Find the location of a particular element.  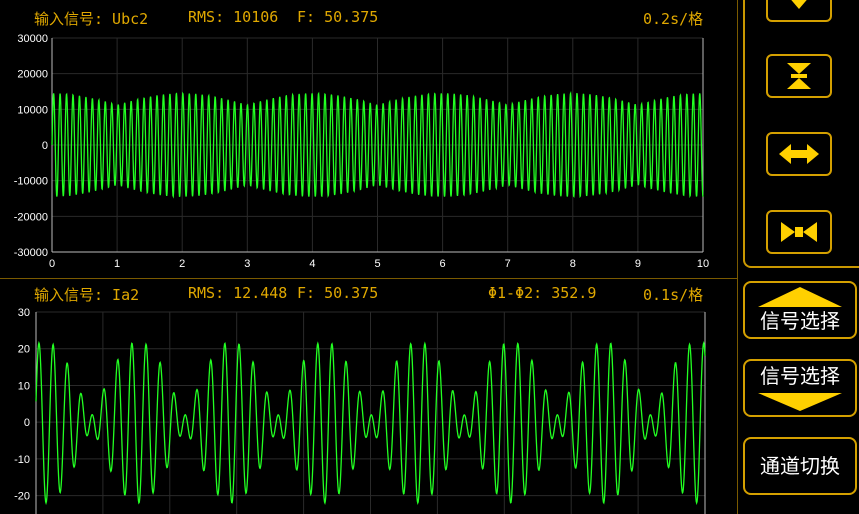

top-x-tick-label: 10 is located at coordinates (703, 264).